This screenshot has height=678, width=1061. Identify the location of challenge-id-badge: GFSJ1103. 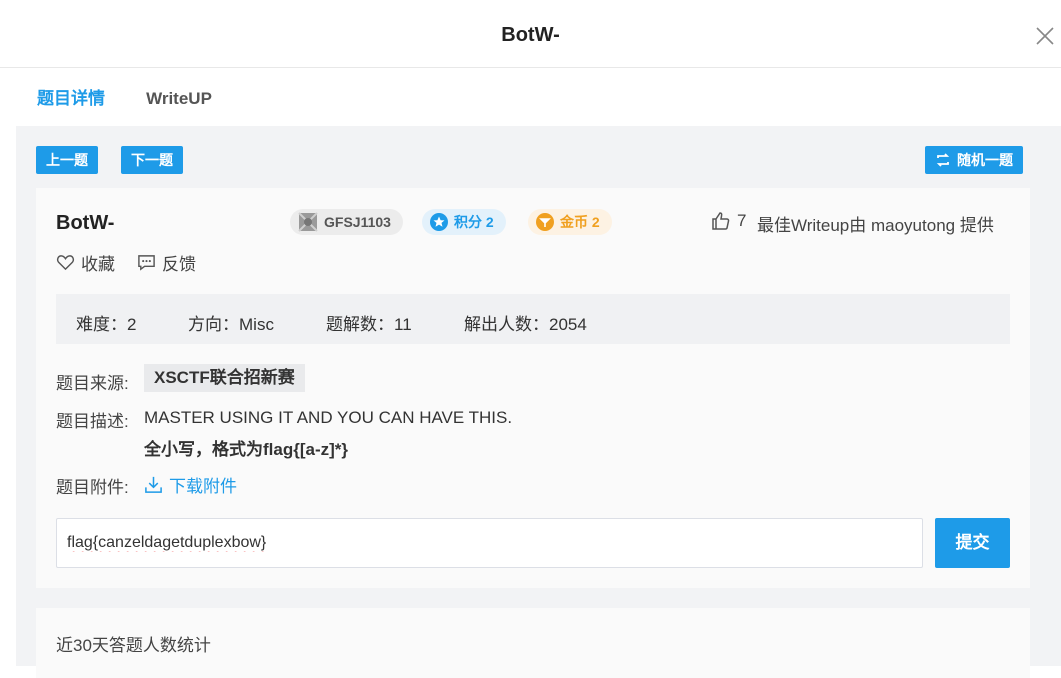
(346, 222).